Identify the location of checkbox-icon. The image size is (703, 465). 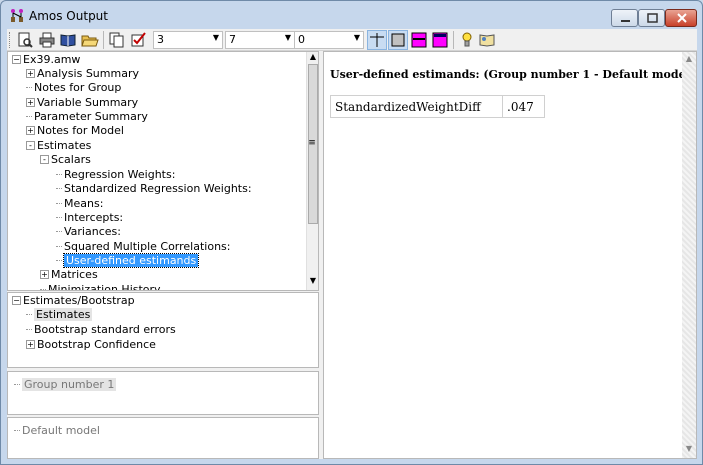
(138, 39).